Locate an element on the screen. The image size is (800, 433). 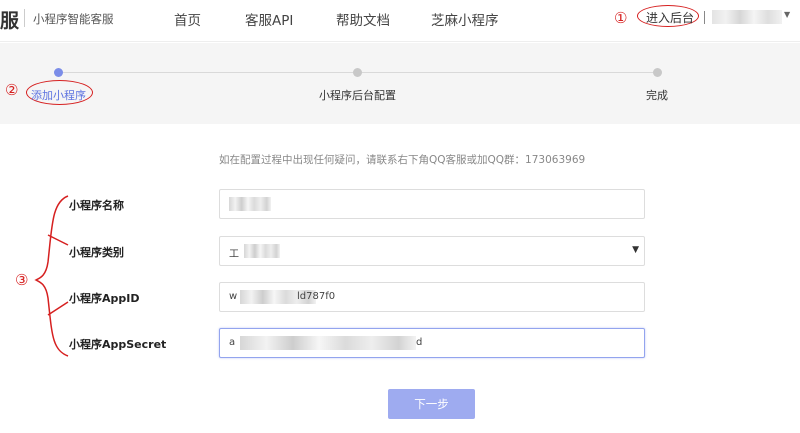
appid-suffix: ld787f0 is located at coordinates (316, 296).